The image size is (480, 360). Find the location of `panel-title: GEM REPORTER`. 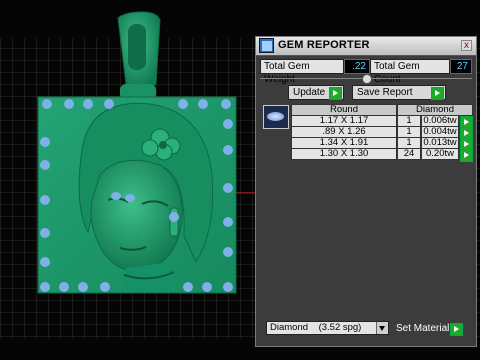

panel-title: GEM REPORTER is located at coordinates (324, 45).